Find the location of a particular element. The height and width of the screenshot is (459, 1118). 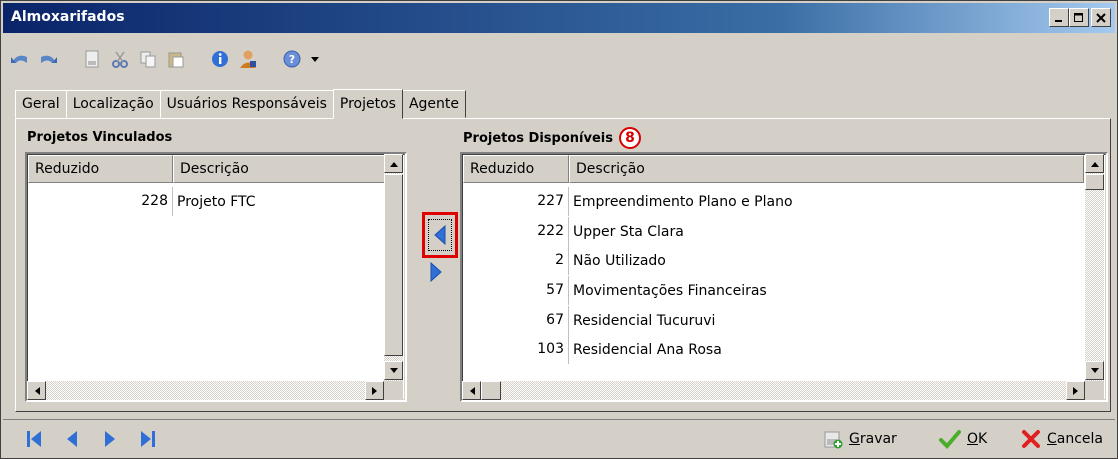

last-record-button is located at coordinates (148, 439).